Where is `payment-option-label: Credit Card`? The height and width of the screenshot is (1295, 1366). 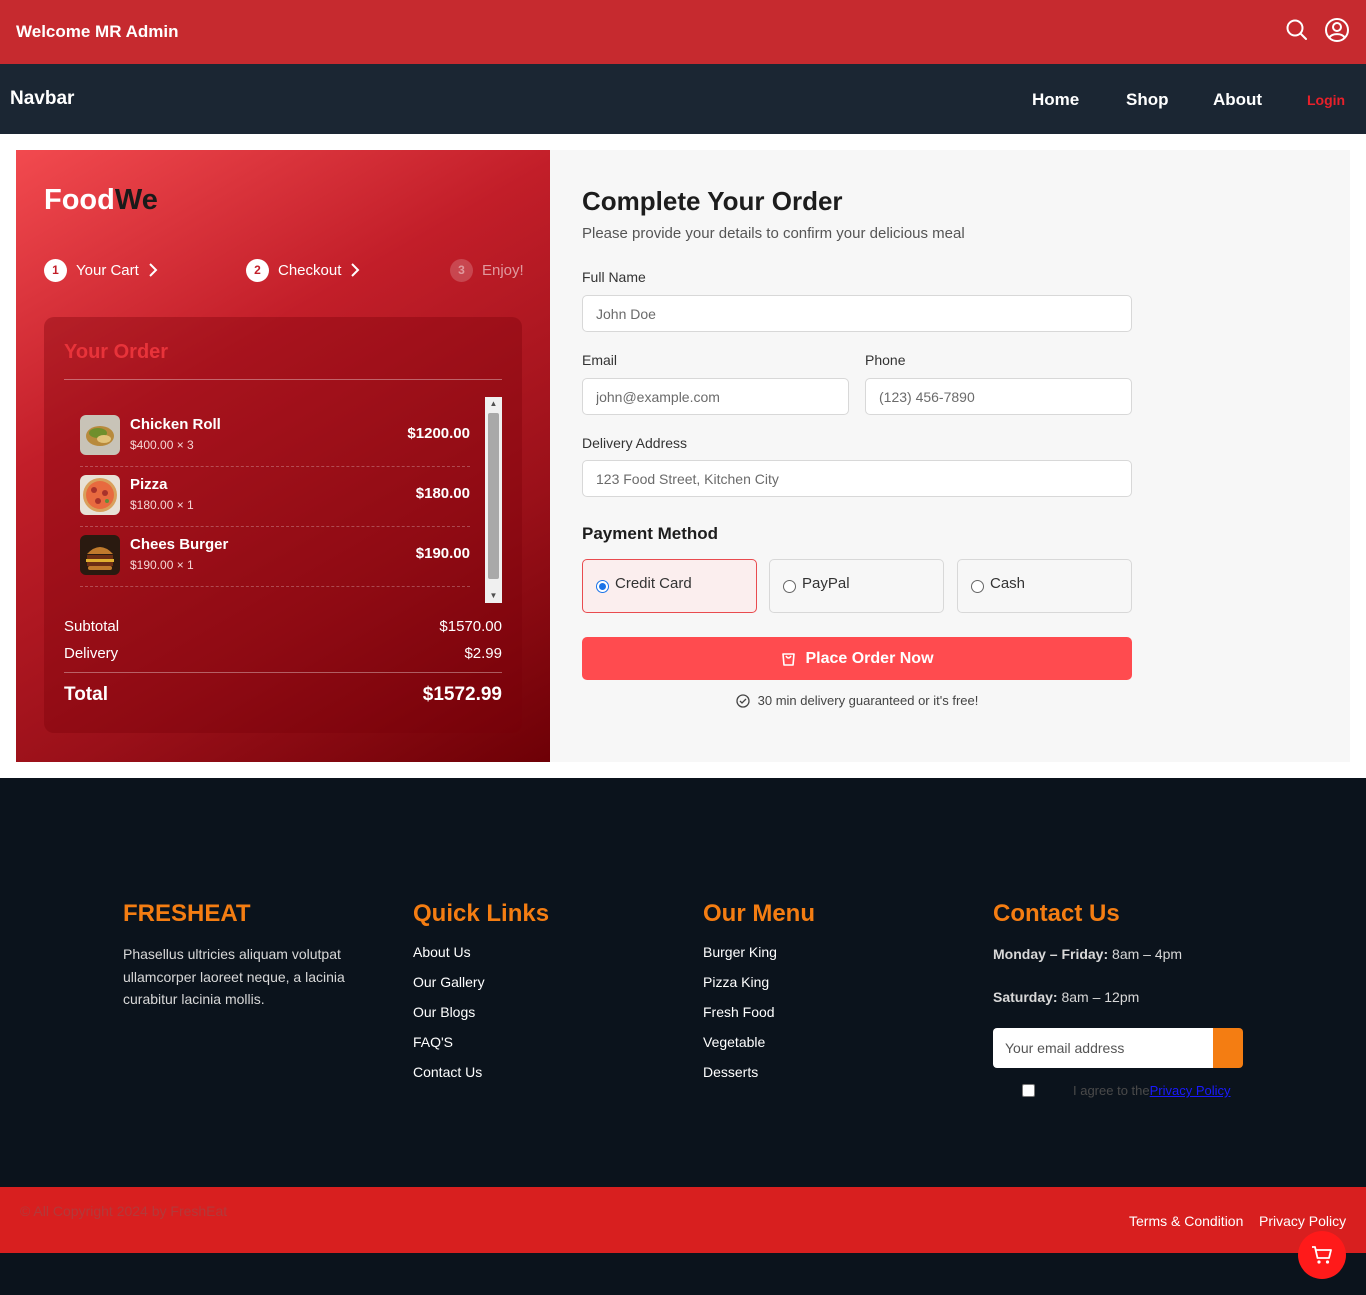
payment-option-label: Credit Card is located at coordinates (653, 583).